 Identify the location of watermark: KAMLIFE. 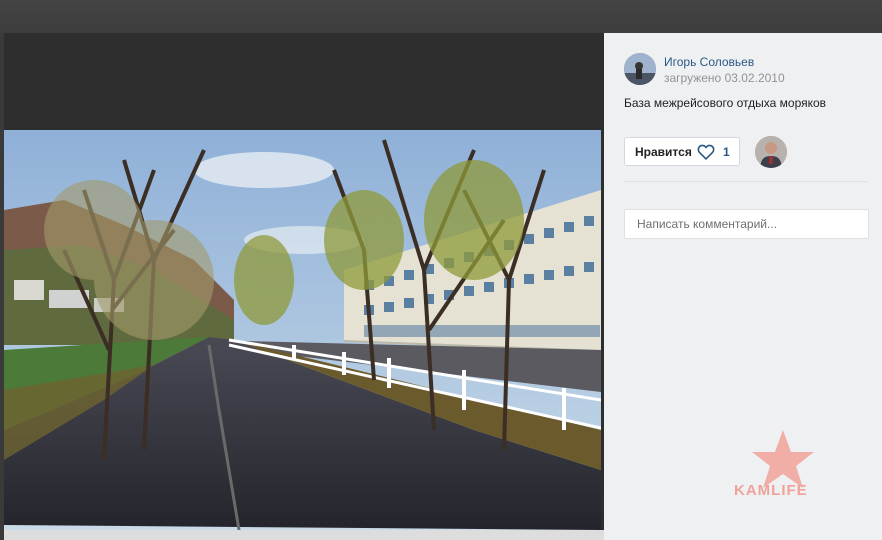
(785, 468).